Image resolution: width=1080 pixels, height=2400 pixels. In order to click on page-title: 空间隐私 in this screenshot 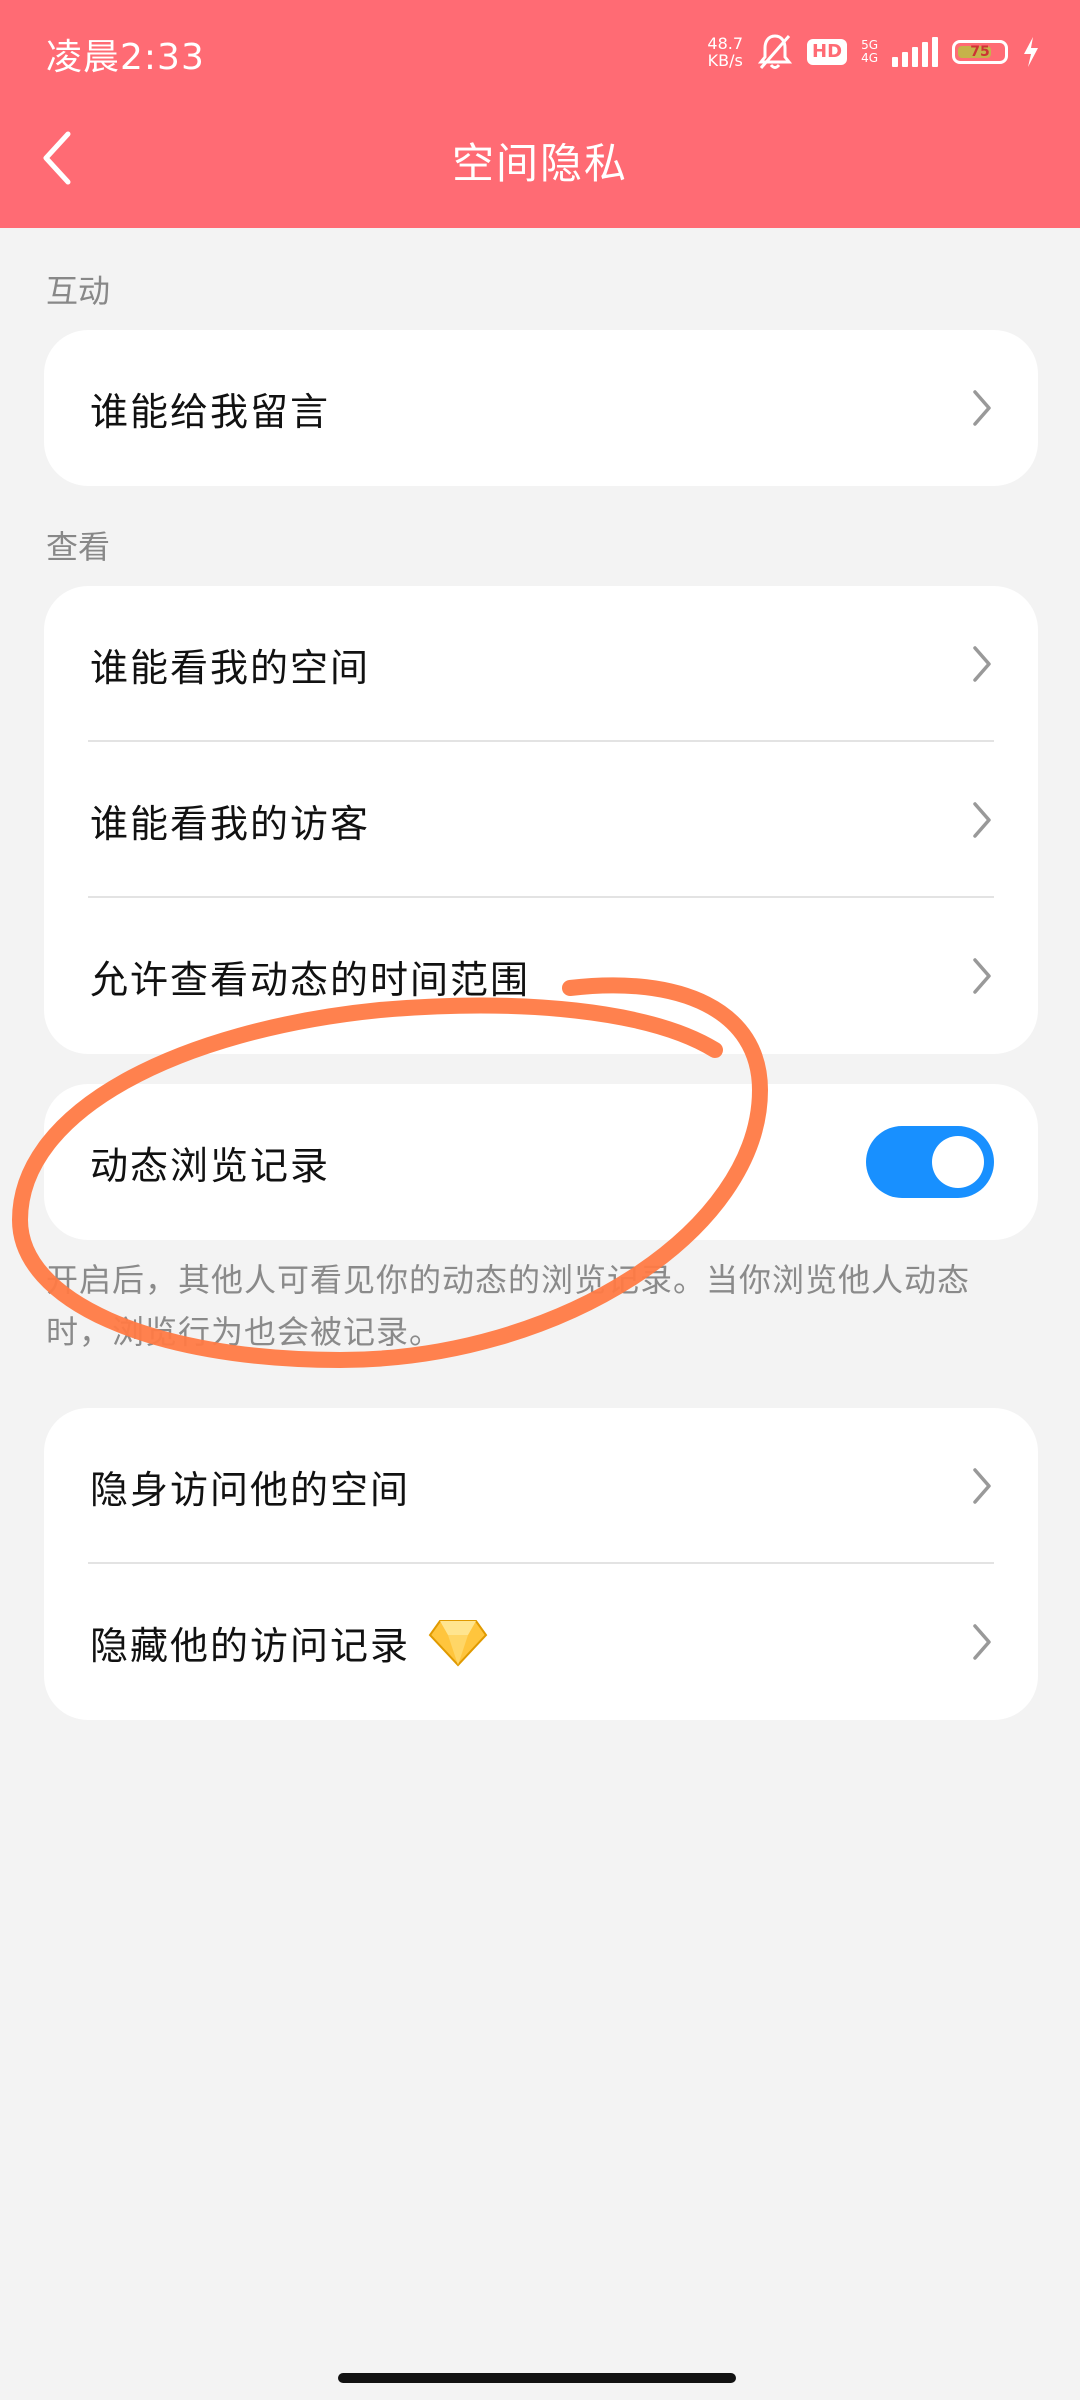, I will do `click(539, 163)`.